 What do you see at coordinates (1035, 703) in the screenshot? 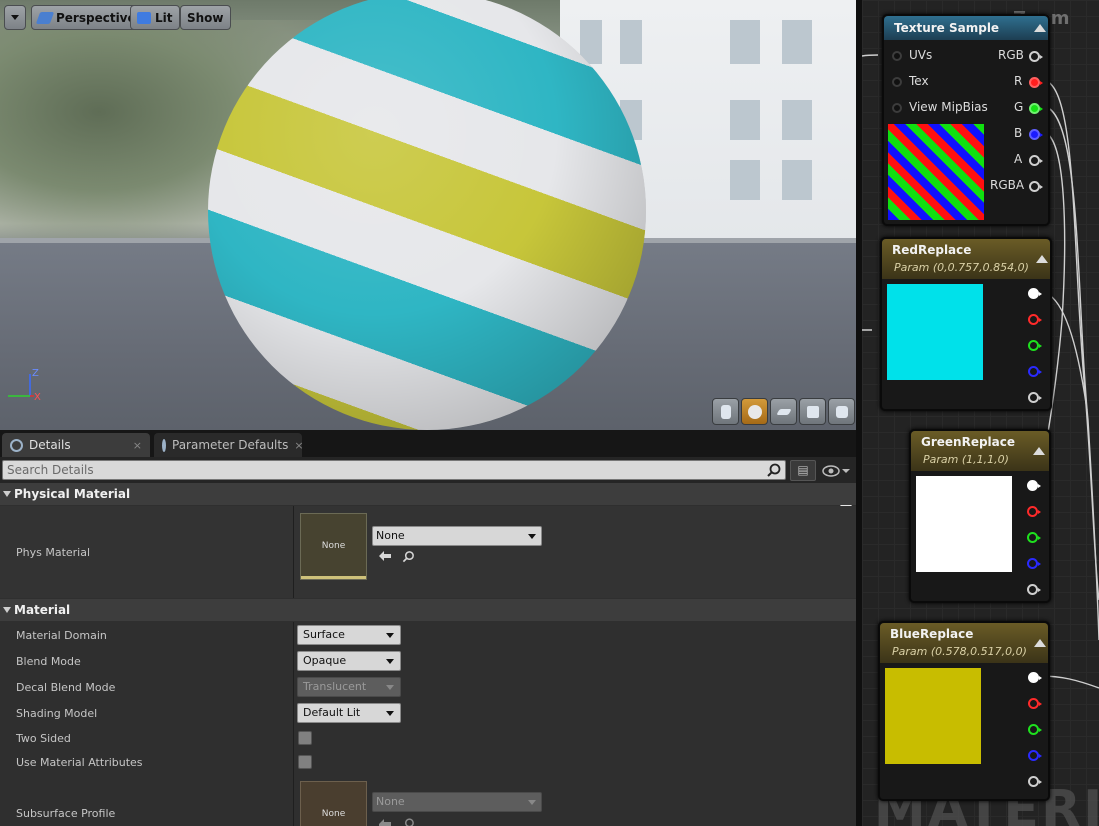
I see `blue-replace-r-output-pin` at bounding box center [1035, 703].